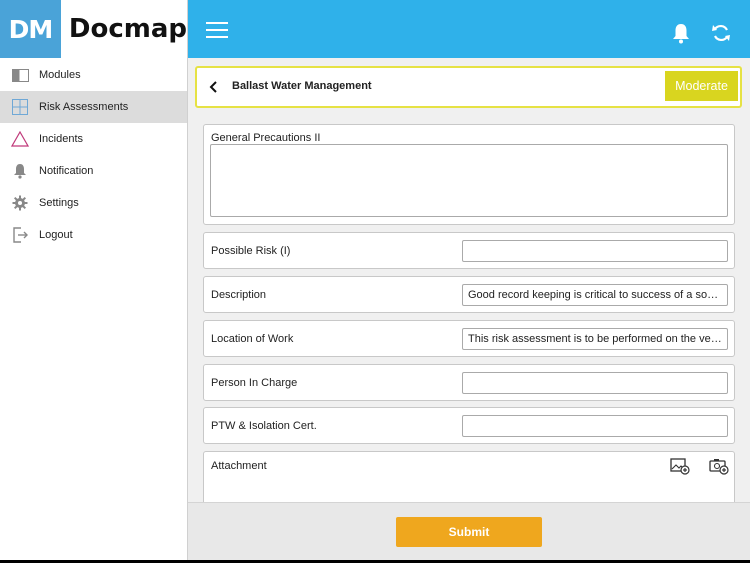 The image size is (750, 563). What do you see at coordinates (56, 235) in the screenshot?
I see `sidebar-item-label: Logout` at bounding box center [56, 235].